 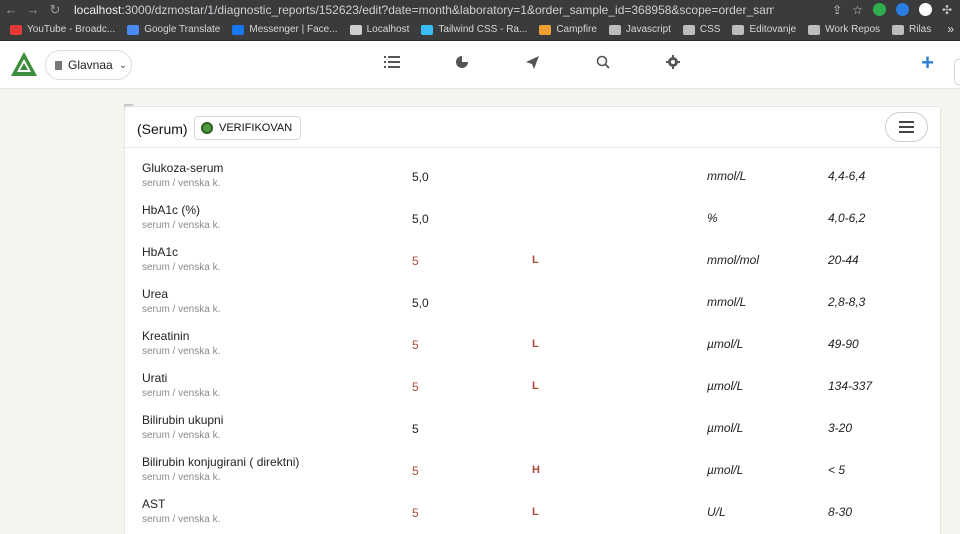 What do you see at coordinates (950, 29) in the screenshot?
I see `bookmarks-overflow-button: »` at bounding box center [950, 29].